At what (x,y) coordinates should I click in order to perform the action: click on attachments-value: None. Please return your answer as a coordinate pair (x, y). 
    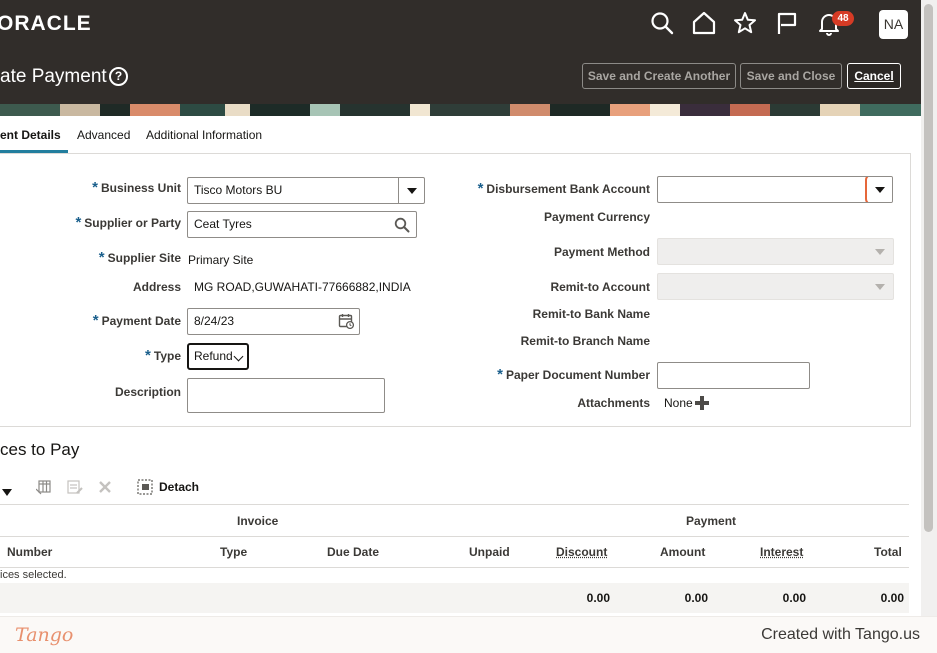
    Looking at the image, I should click on (678, 403).